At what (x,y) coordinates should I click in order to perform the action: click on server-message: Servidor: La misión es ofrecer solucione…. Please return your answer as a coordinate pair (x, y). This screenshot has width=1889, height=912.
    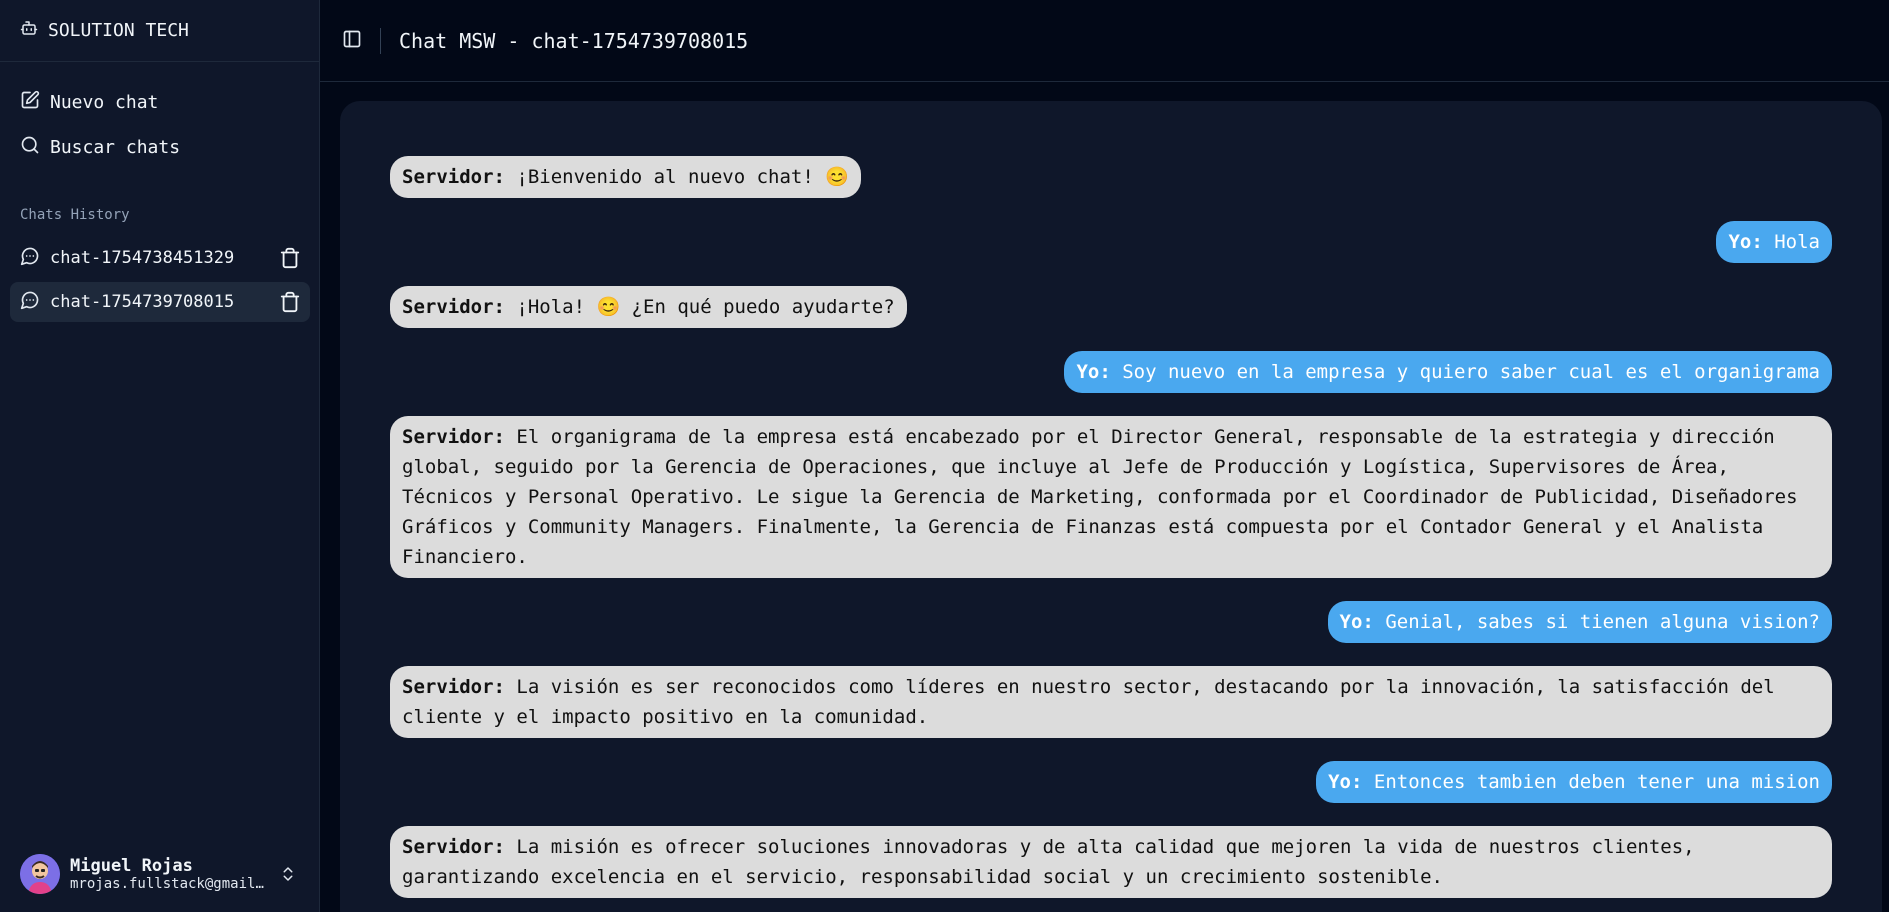
    Looking at the image, I should click on (1111, 862).